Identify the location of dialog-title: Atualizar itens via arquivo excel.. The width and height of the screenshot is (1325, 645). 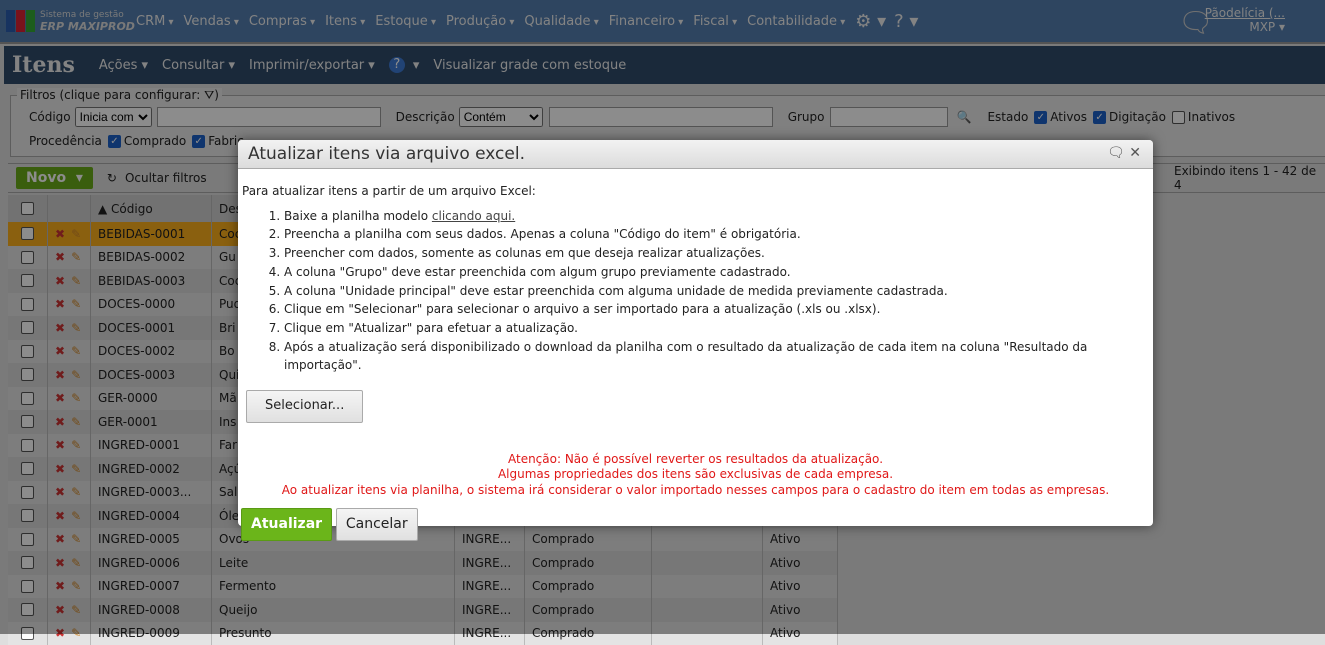
(386, 154).